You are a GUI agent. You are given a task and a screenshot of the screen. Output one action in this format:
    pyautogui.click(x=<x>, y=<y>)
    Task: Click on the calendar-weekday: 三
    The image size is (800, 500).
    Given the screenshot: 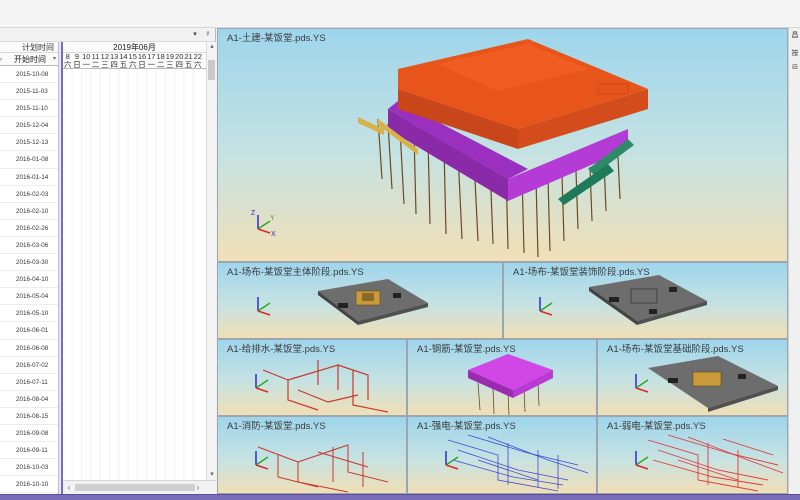 What is the action you would take?
    pyautogui.click(x=170, y=64)
    